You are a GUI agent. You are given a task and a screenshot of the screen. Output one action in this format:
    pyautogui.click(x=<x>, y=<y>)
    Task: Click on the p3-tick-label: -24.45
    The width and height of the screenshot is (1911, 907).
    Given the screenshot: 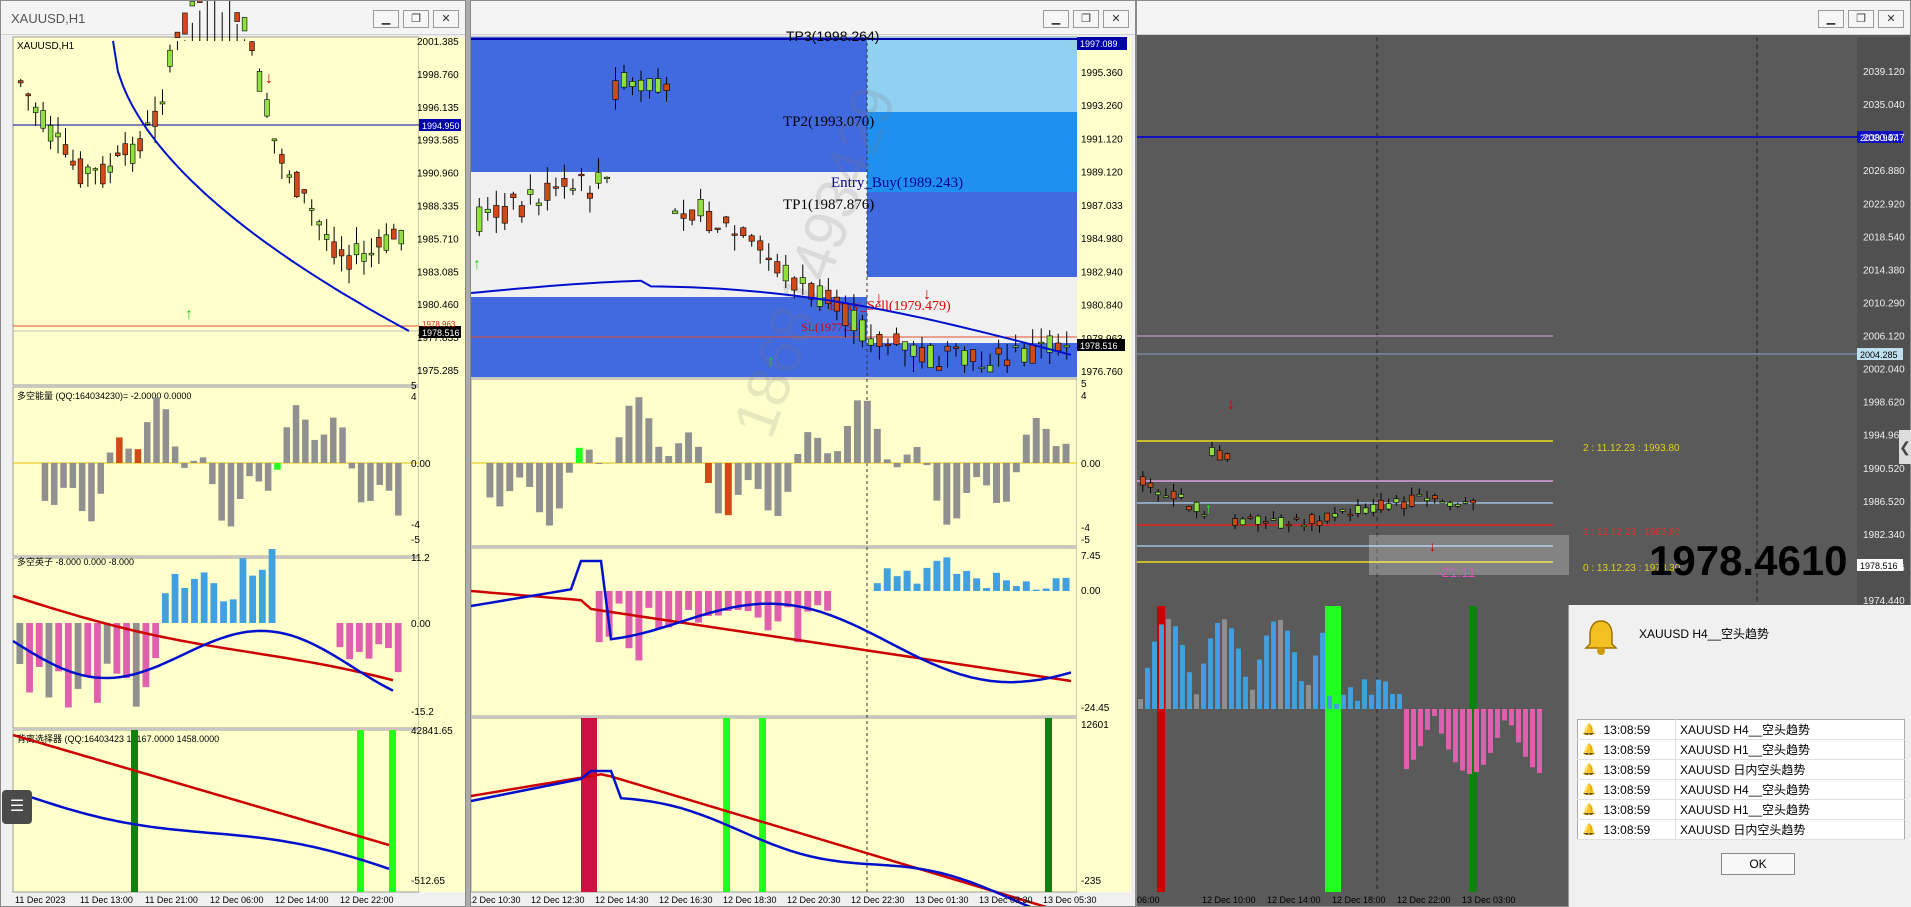 What is the action you would take?
    pyautogui.click(x=1095, y=708)
    